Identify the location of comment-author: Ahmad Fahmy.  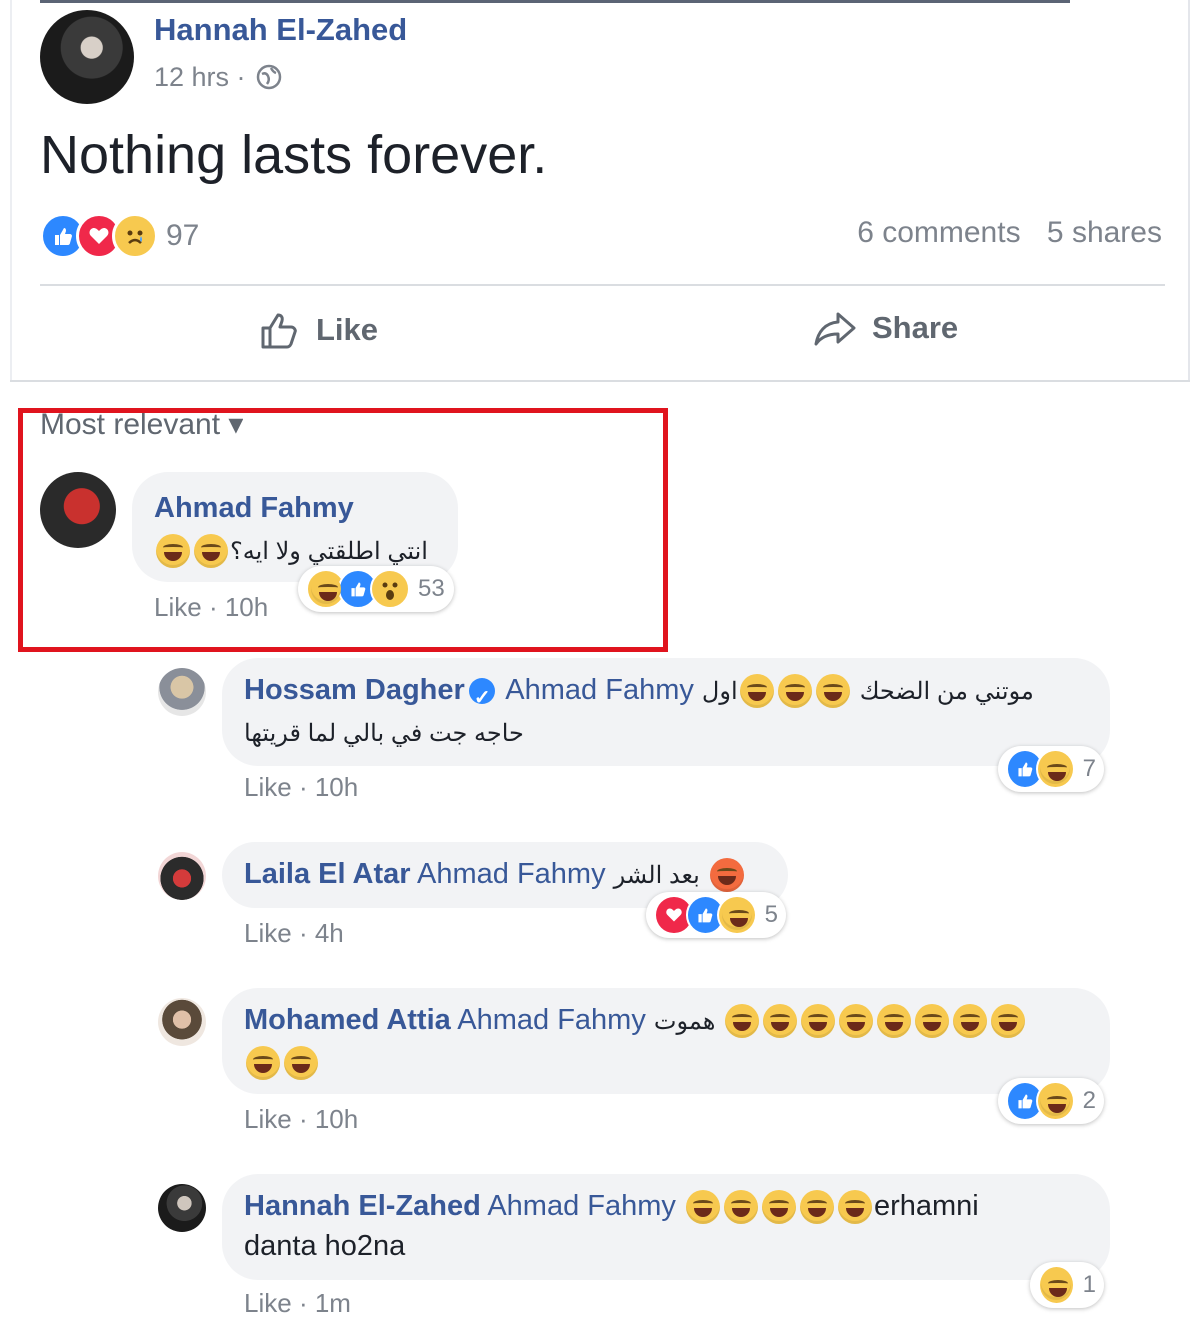
(254, 508).